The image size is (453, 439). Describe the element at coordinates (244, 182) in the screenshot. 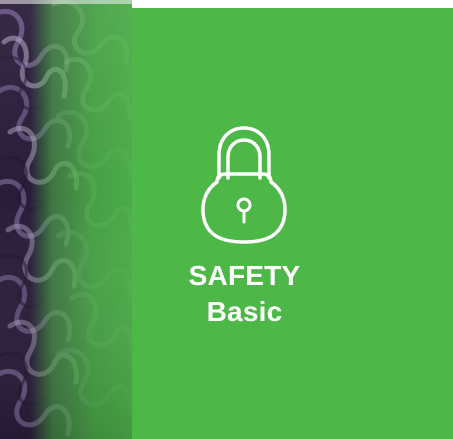

I see `lock-icon` at that location.